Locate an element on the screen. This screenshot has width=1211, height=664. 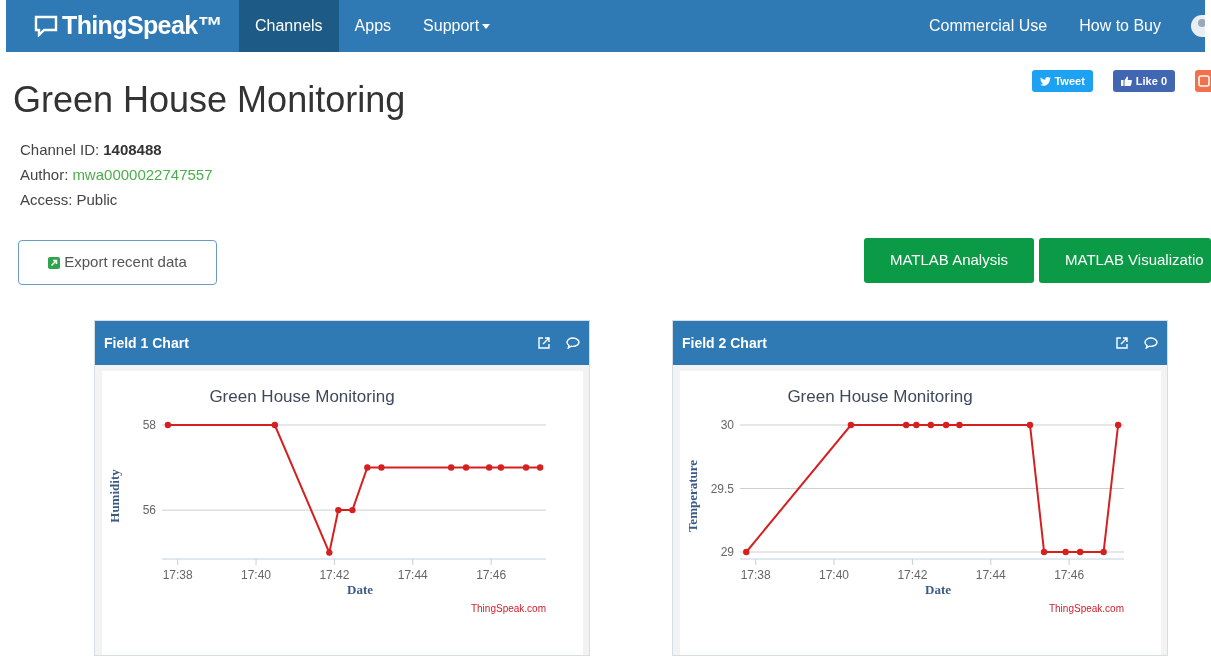
logo-text: ThingSpeak™ is located at coordinates (142, 26).